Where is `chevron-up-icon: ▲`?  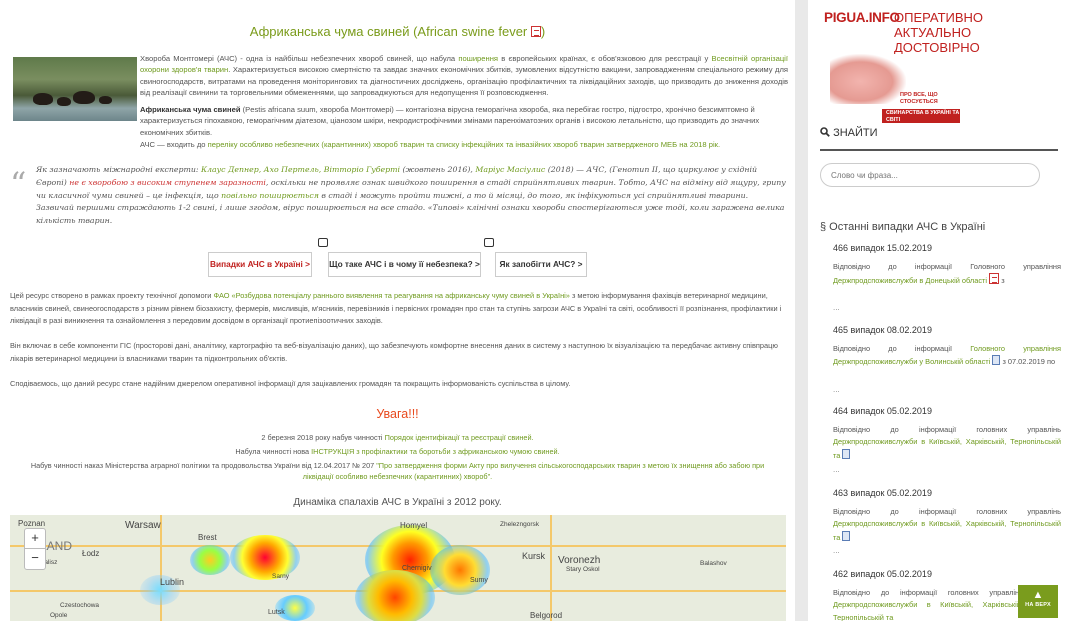 chevron-up-icon: ▲ is located at coordinates (1038, 595).